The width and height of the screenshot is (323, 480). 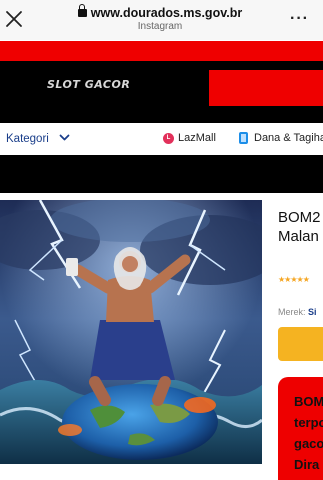 What do you see at coordinates (307, 464) in the screenshot?
I see `promo-line-4: Dira` at bounding box center [307, 464].